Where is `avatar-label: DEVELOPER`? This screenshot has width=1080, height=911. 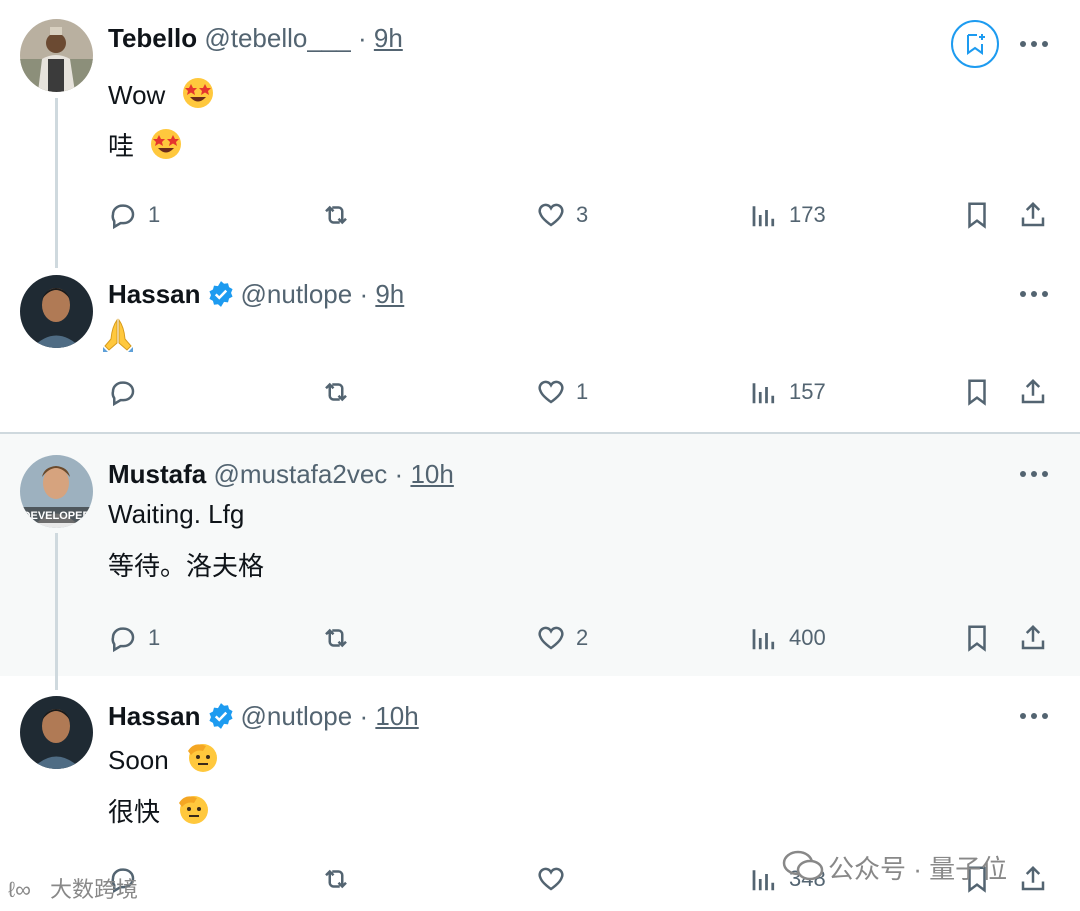 avatar-label: DEVELOPER is located at coordinates (57, 516).